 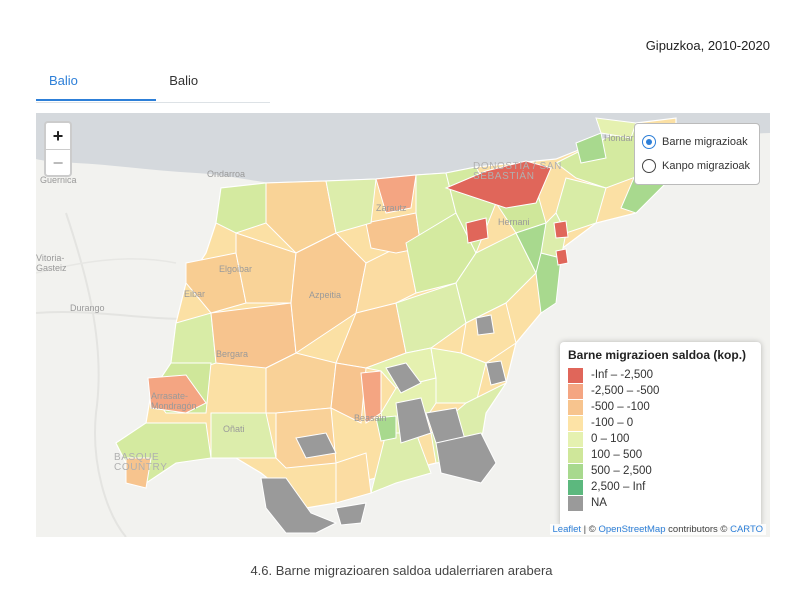 I want to click on legend-item: 2,500 – Inf, so click(x=660, y=487).